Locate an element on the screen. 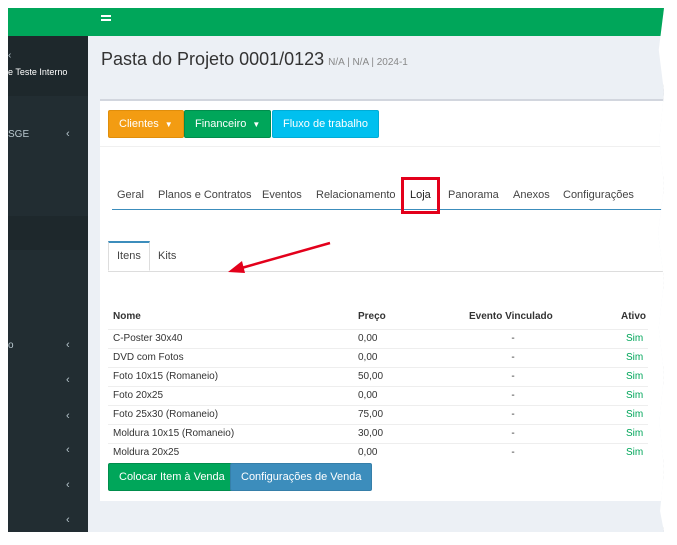 The height and width of the screenshot is (545, 677). sidebar: ‹ e Teste Interno SGE ‹ o ‹ ‹ ‹ ‹ ‹ ‹ is located at coordinates (48, 284).